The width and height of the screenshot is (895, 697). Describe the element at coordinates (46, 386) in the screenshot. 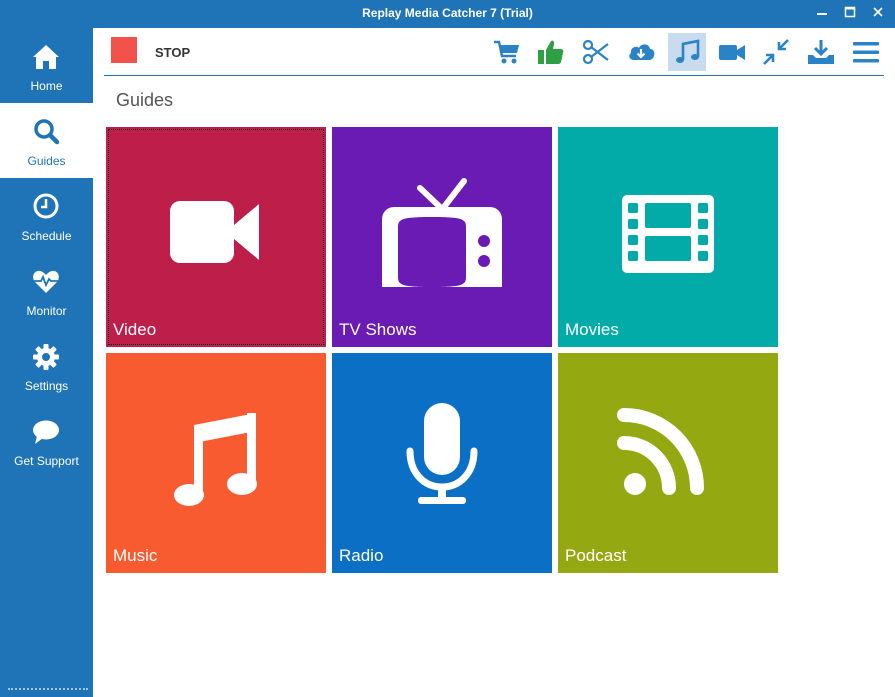

I see `sidebar-item-label: Settings` at that location.